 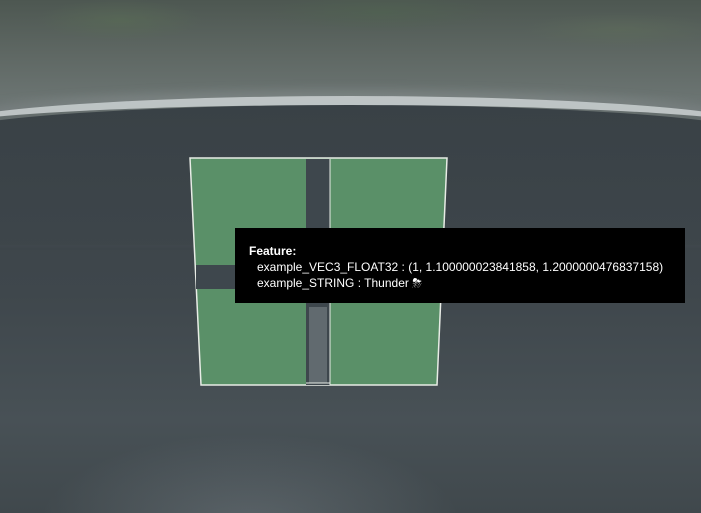 I want to click on property-key: example_VEC3_FLOAT32, so click(x=328, y=267).